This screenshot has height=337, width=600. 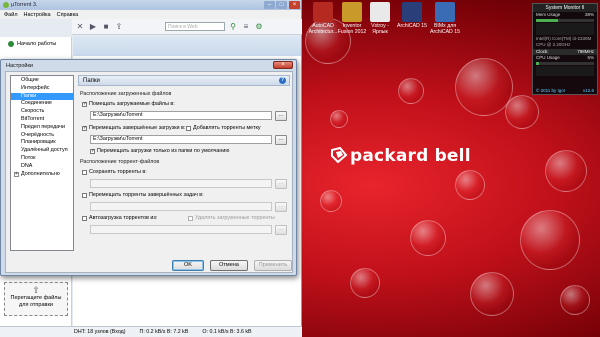 What do you see at coordinates (565, 20) in the screenshot?
I see `mem-usage-bar` at bounding box center [565, 20].